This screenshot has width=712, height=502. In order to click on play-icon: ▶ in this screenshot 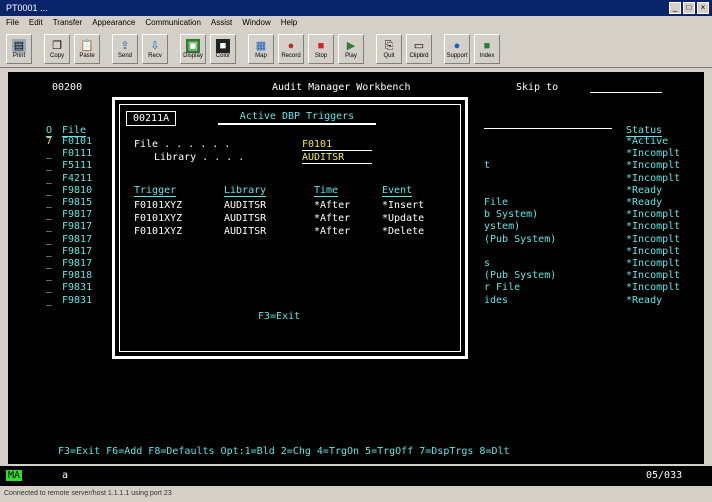, I will do `click(351, 45)`.